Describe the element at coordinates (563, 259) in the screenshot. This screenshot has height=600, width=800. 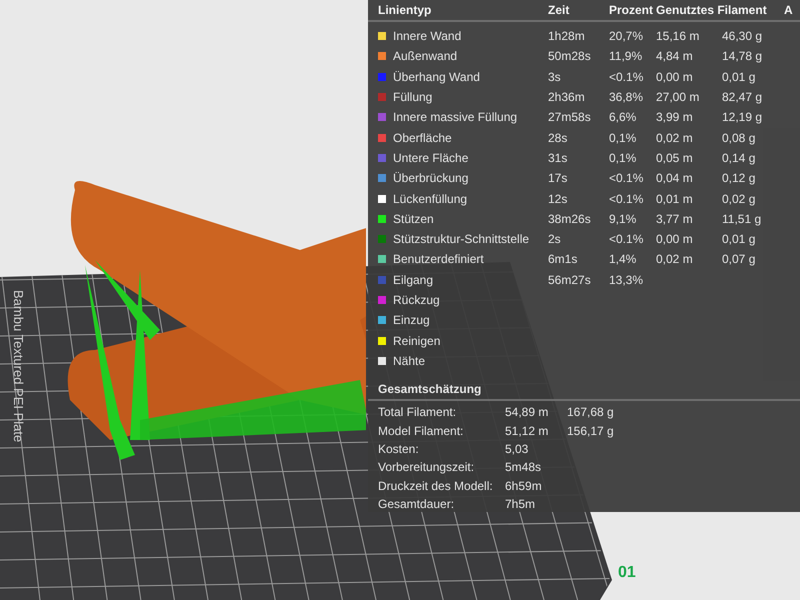
I see `time-value: 6m1s` at that location.